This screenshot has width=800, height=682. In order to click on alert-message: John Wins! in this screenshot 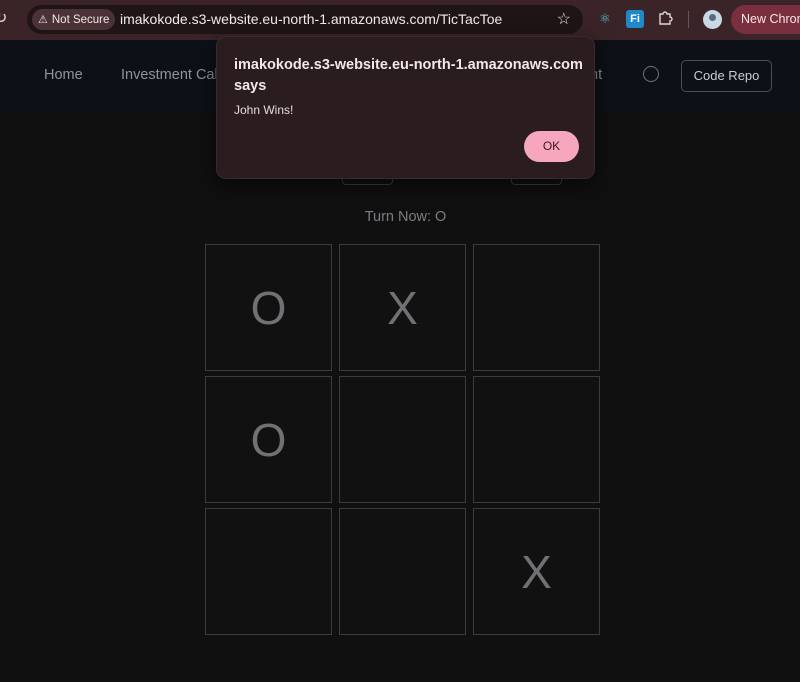, I will do `click(264, 110)`.